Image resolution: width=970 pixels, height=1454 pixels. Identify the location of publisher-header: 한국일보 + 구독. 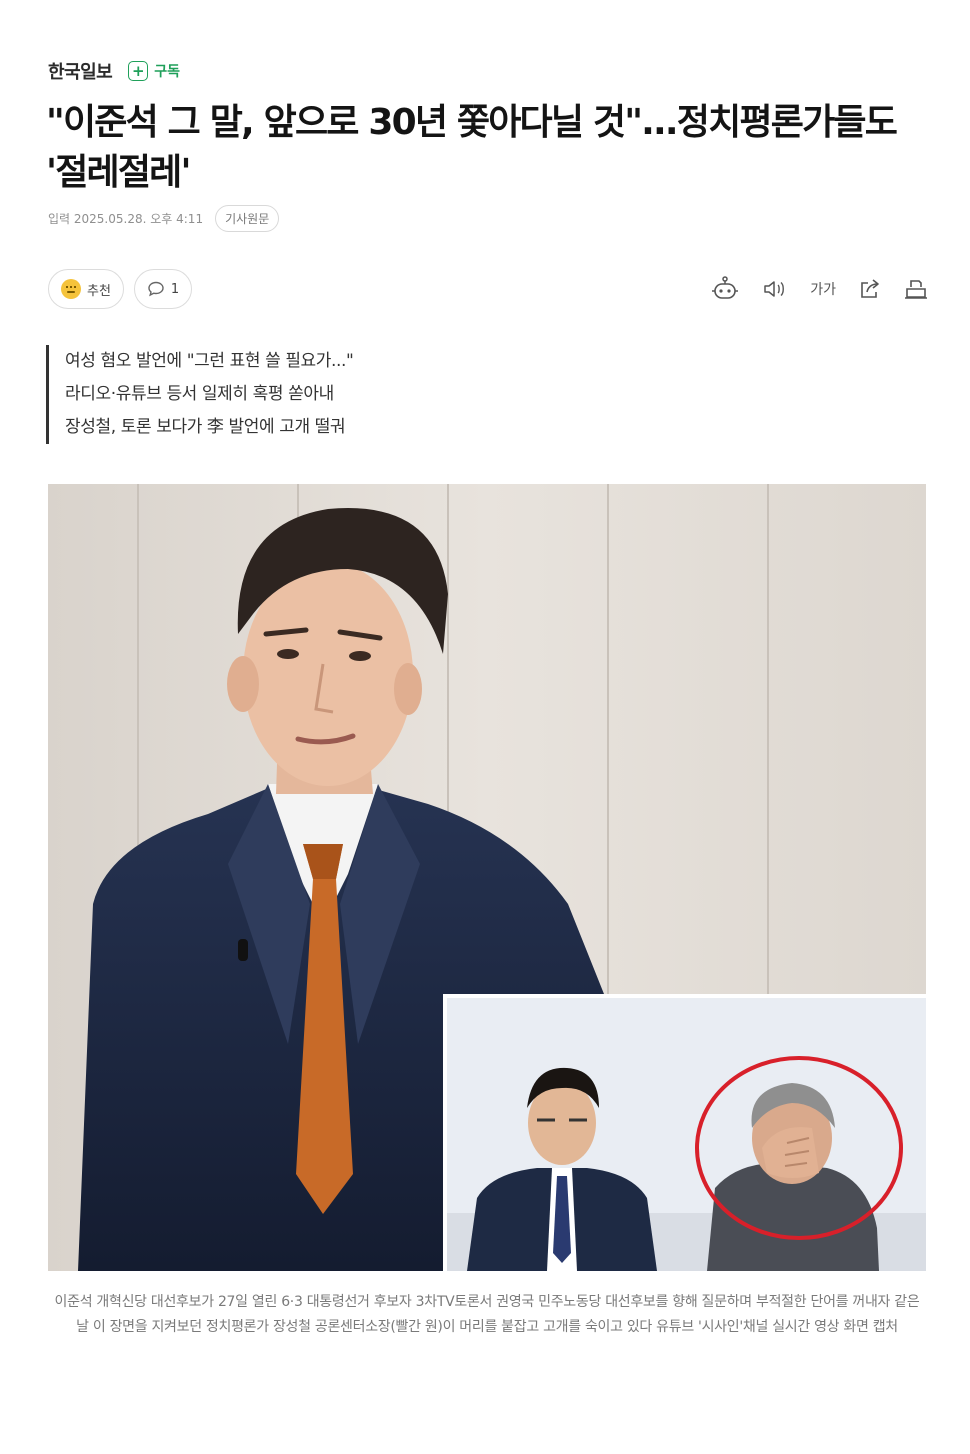
(114, 71).